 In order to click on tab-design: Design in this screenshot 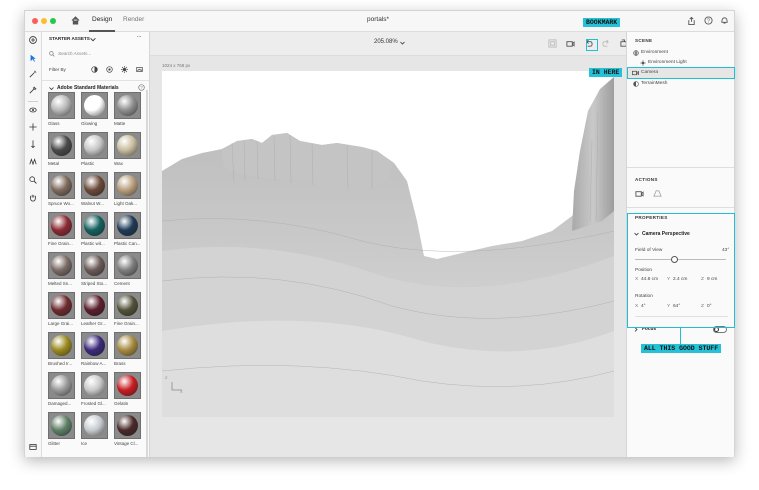, I will do `click(102, 19)`.